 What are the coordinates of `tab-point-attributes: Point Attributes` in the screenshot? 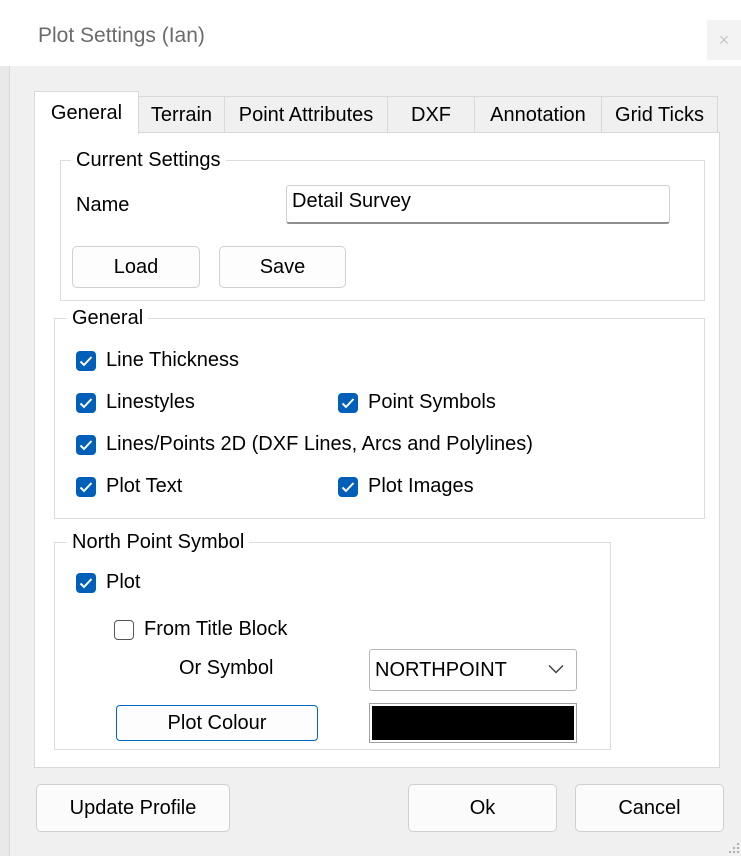 It's located at (306, 114).